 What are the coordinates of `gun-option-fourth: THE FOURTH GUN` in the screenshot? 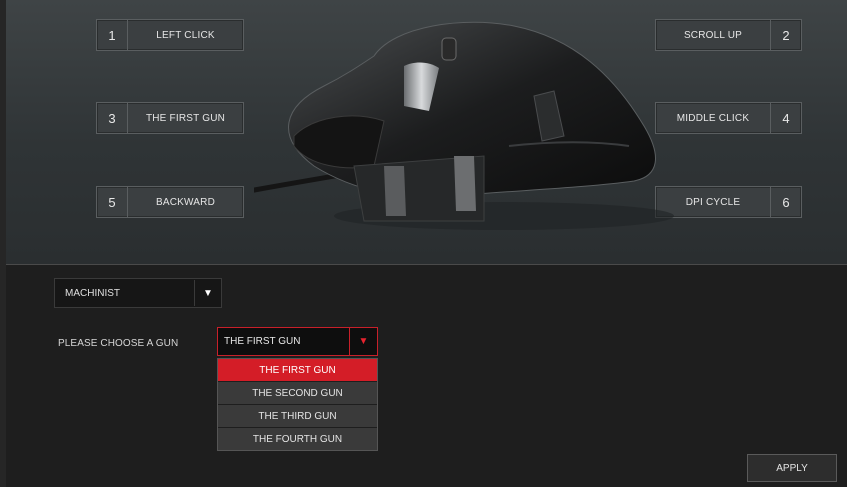 It's located at (297, 439).